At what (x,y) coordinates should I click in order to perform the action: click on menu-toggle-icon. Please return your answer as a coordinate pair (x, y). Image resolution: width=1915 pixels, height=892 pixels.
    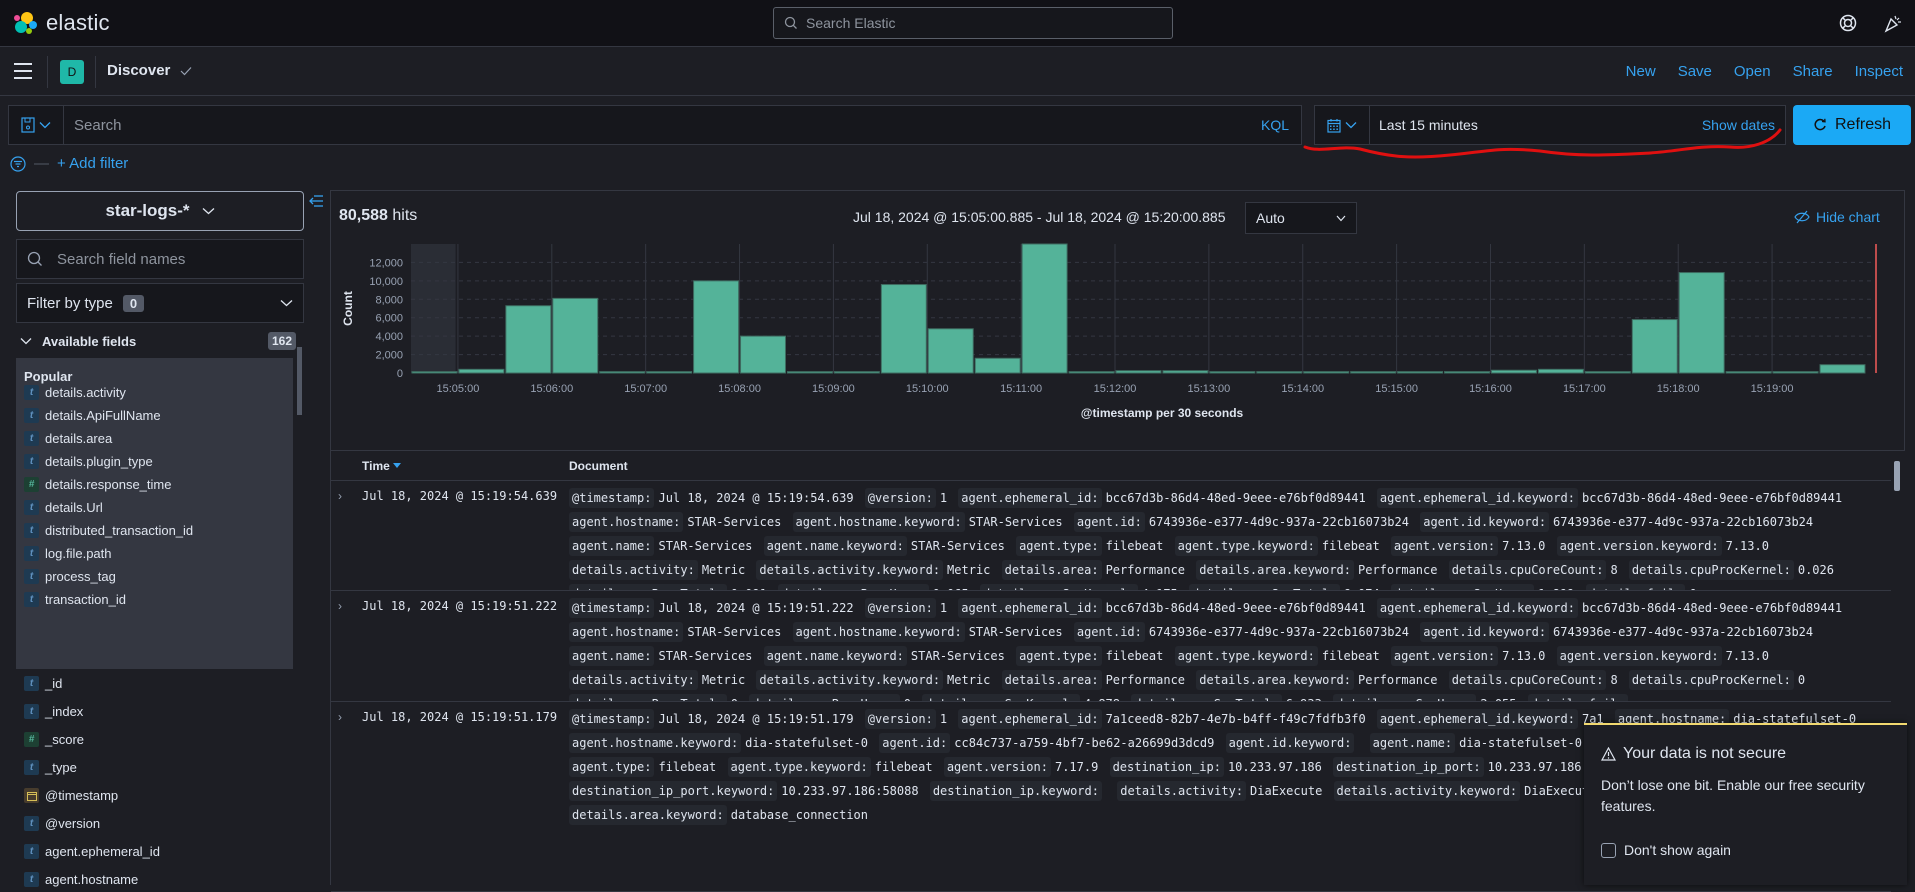
    Looking at the image, I should click on (23, 71).